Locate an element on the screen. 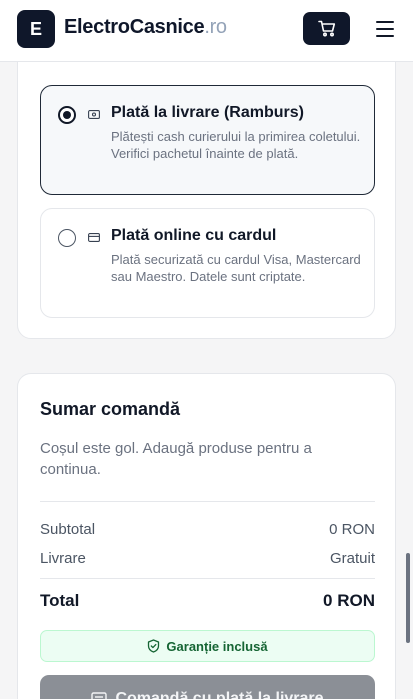 The height and width of the screenshot is (699, 413). guarantee-badge: Garanție inclusă is located at coordinates (207, 646).